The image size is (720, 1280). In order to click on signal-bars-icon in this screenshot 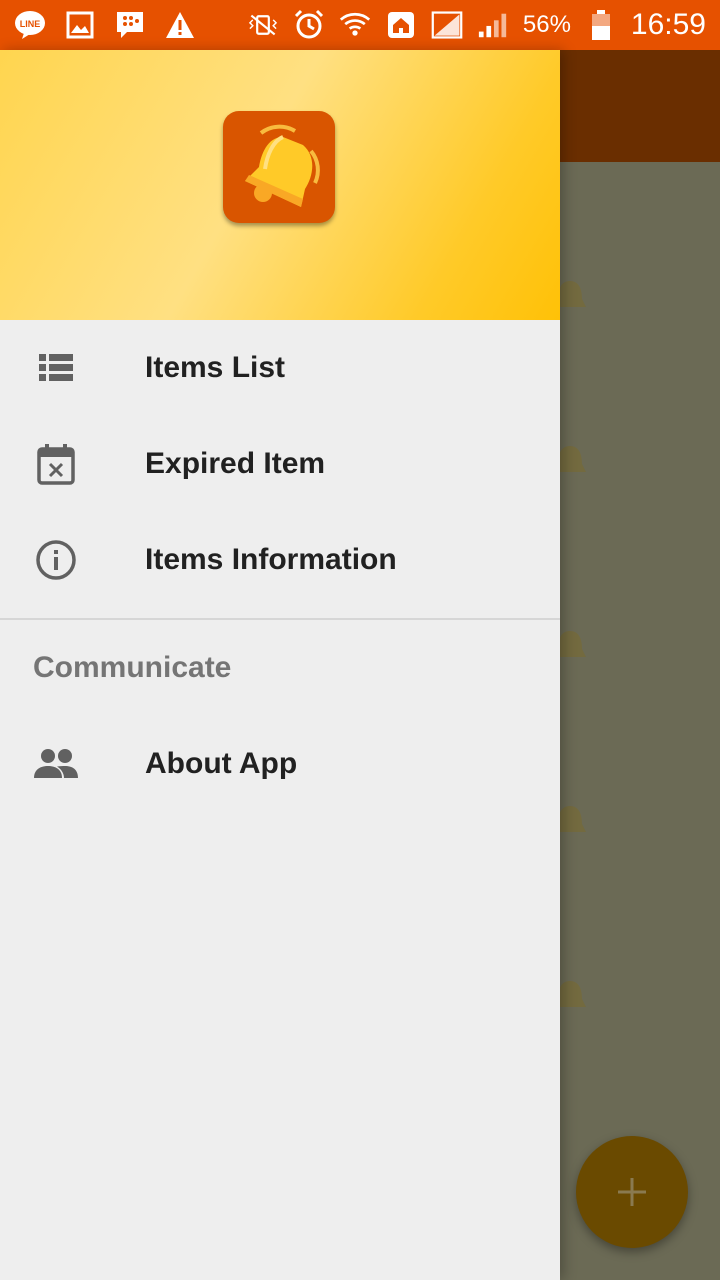, I will do `click(493, 25)`.